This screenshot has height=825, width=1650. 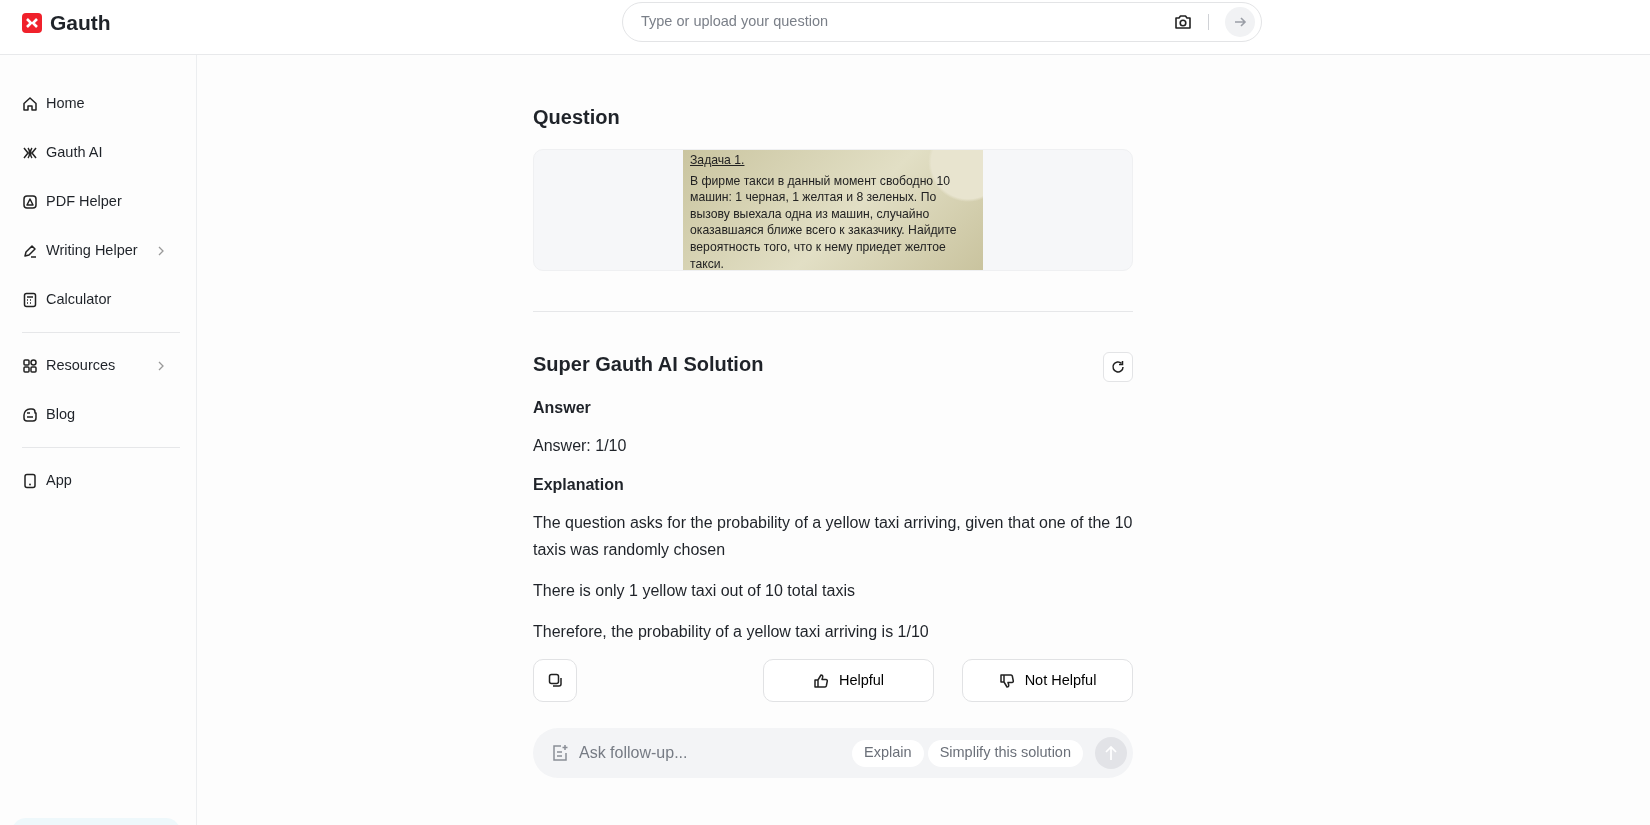 I want to click on subsection-heading: Answer, so click(x=562, y=408).